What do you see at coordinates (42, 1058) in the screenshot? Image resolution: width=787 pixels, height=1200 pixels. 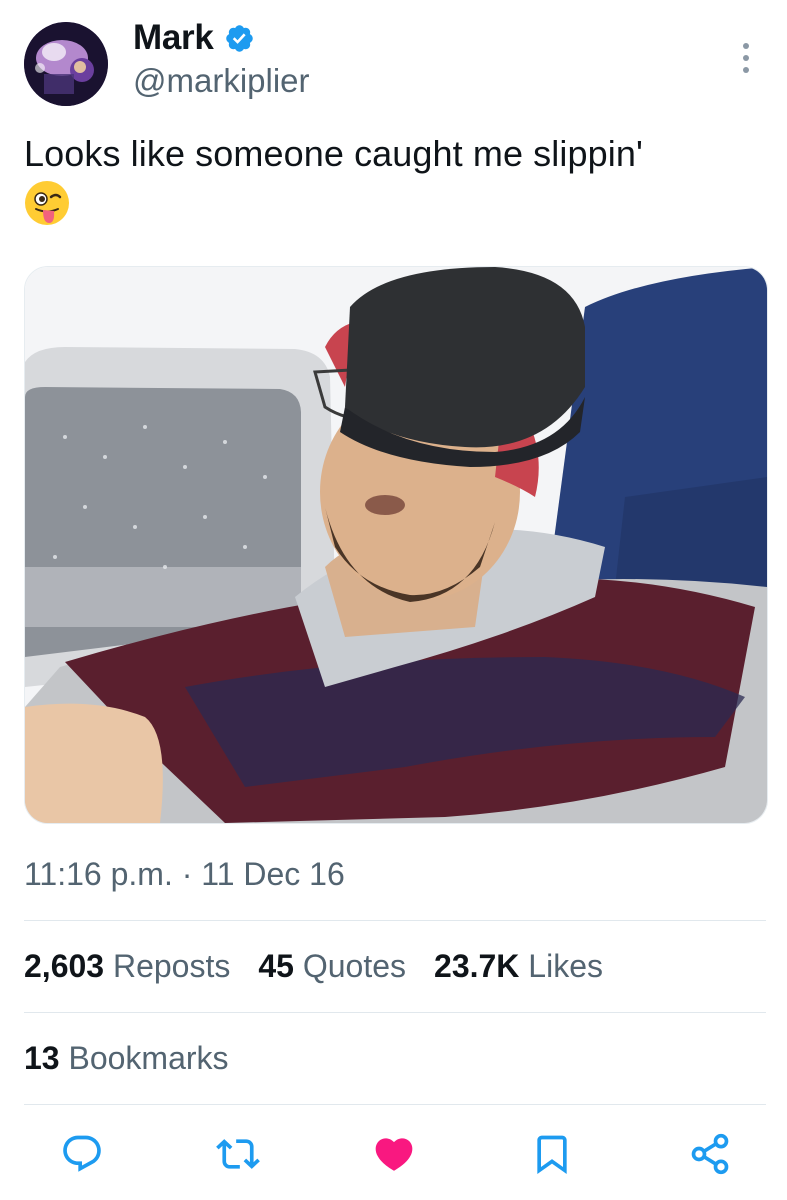 I see `bookmarks-count: 13` at bounding box center [42, 1058].